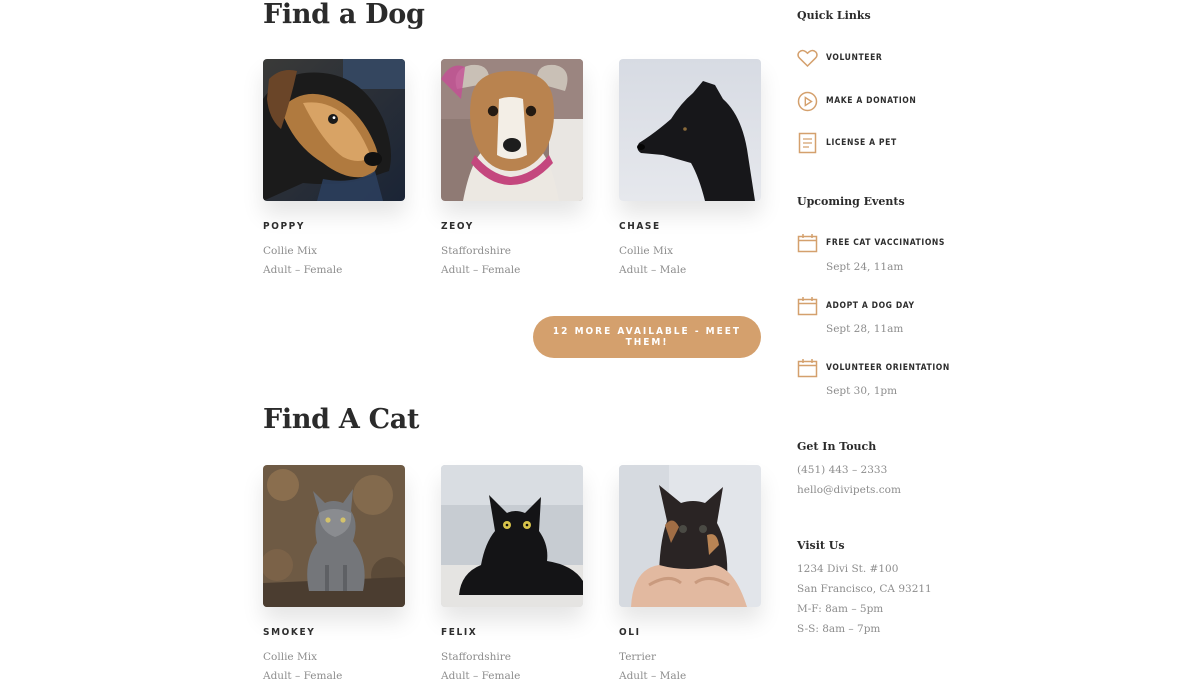  Describe the element at coordinates (459, 632) in the screenshot. I see `pet-name: FELIX` at that location.